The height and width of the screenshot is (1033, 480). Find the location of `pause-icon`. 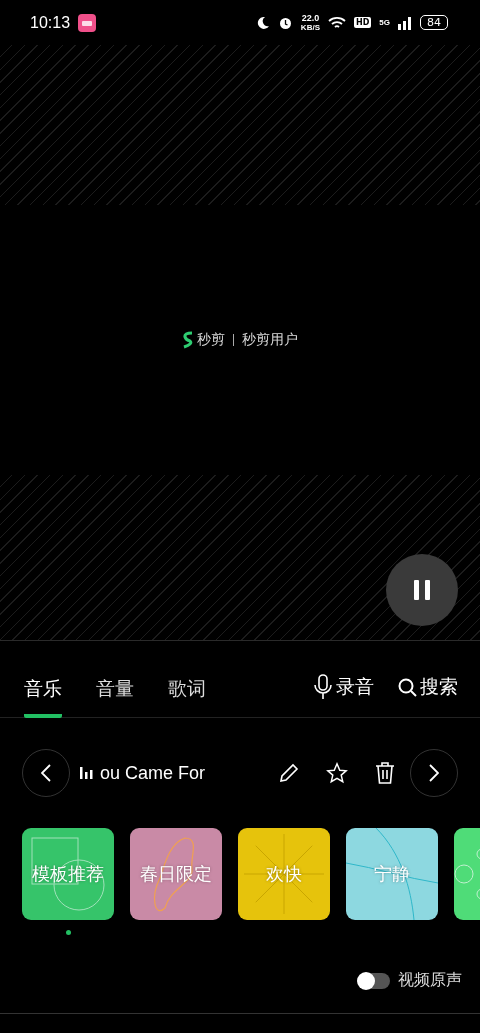

pause-icon is located at coordinates (422, 590).